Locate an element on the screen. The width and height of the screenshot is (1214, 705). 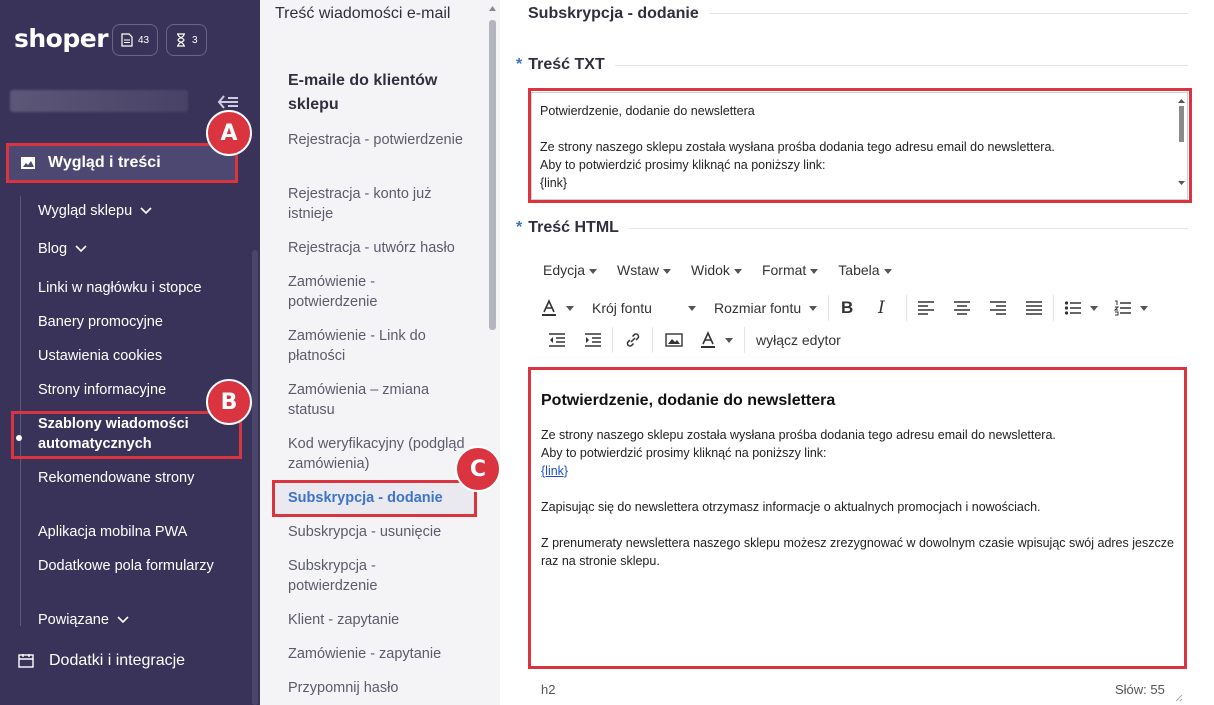
highlight-box-b is located at coordinates (126, 435).